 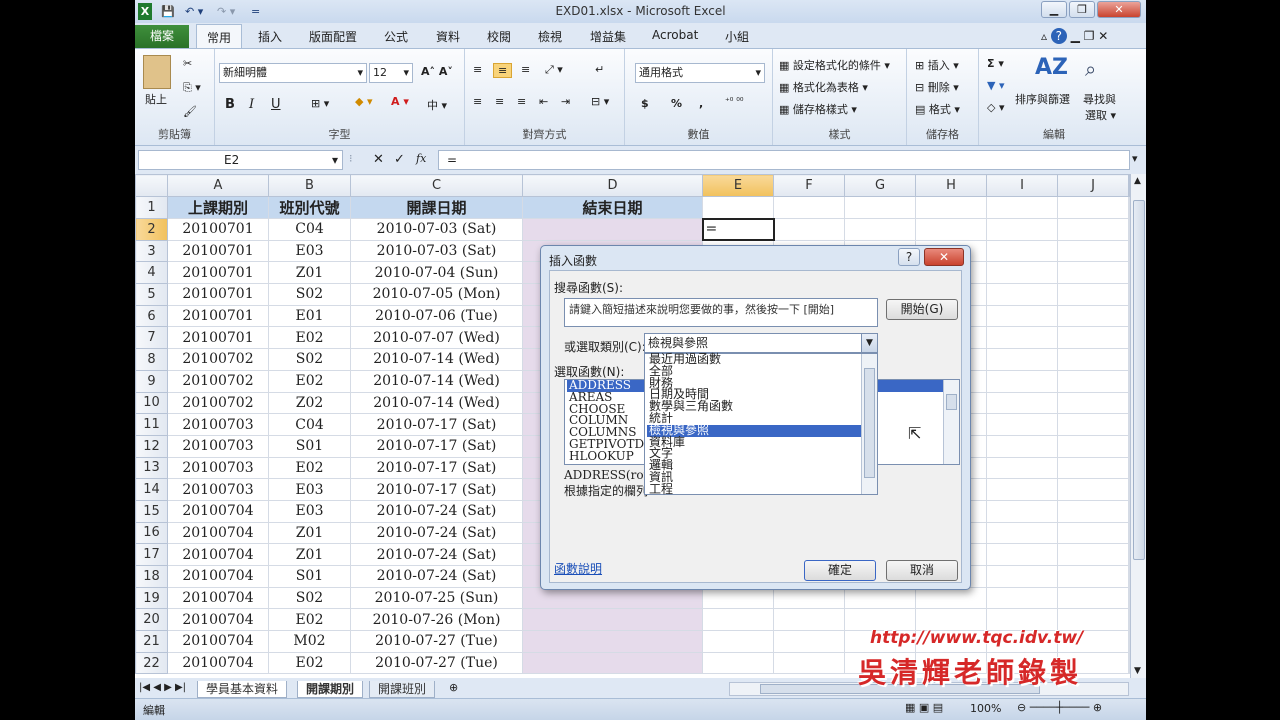 I want to click on tab-team: 小組, so click(x=737, y=36).